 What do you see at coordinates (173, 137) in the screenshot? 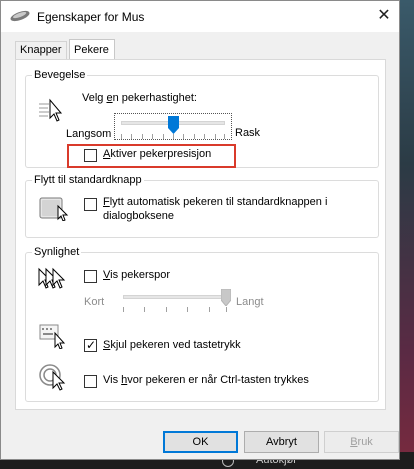
I see `speed-slider-ticks` at bounding box center [173, 137].